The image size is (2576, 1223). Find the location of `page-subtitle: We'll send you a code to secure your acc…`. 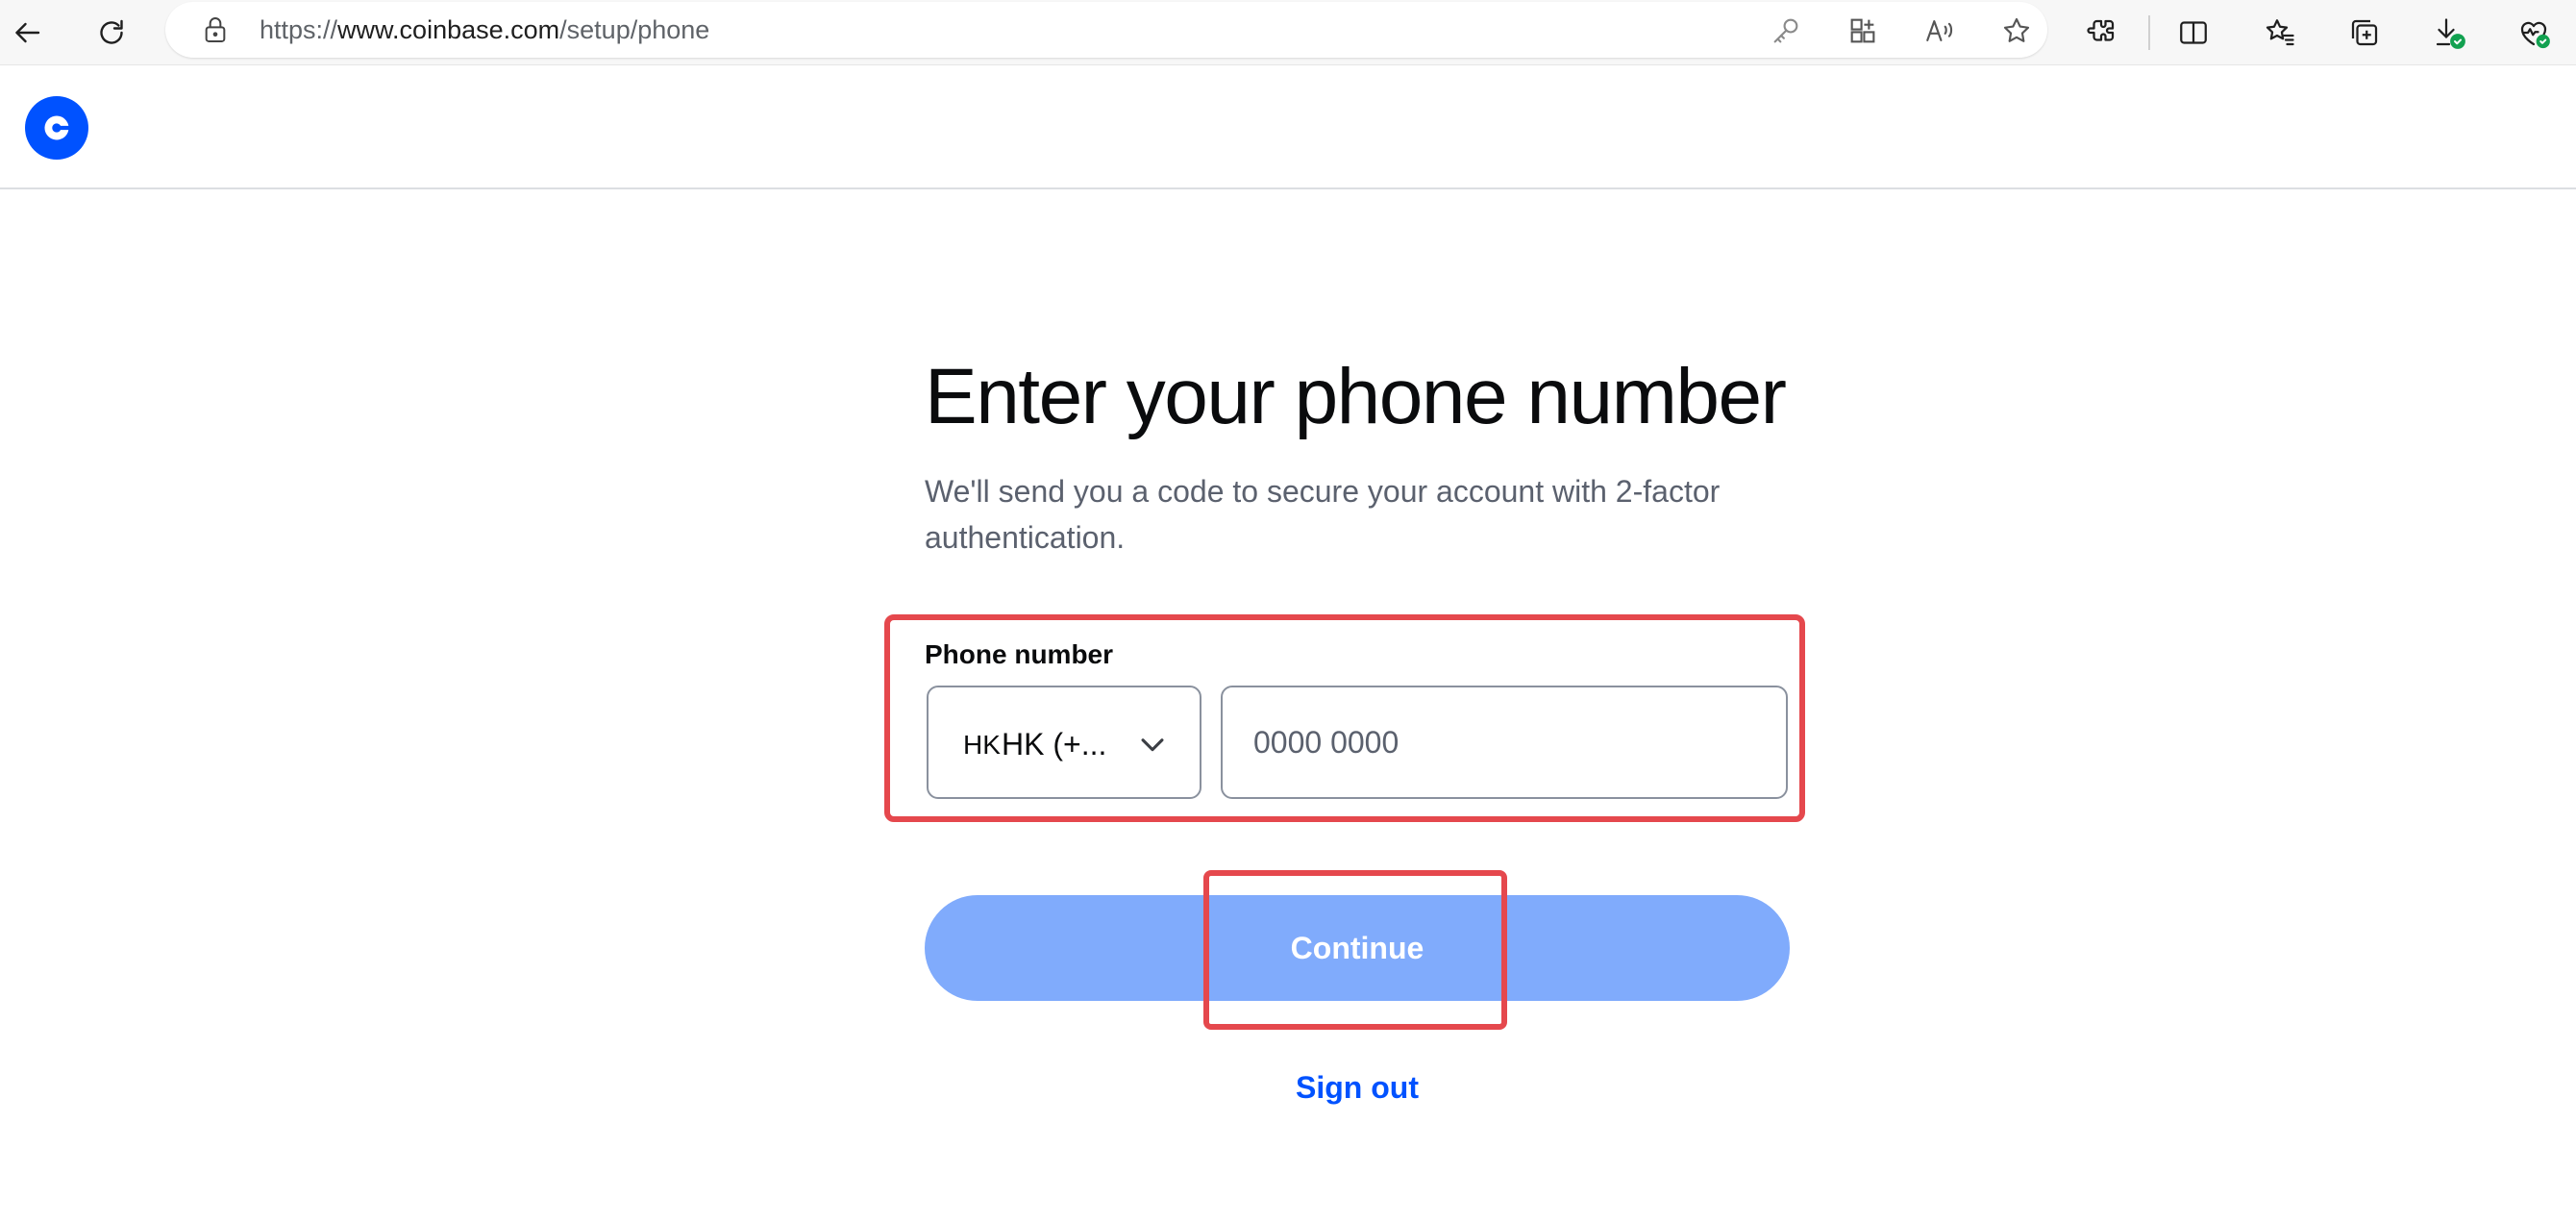

page-subtitle: We'll send you a code to secure your acc… is located at coordinates (1323, 514).